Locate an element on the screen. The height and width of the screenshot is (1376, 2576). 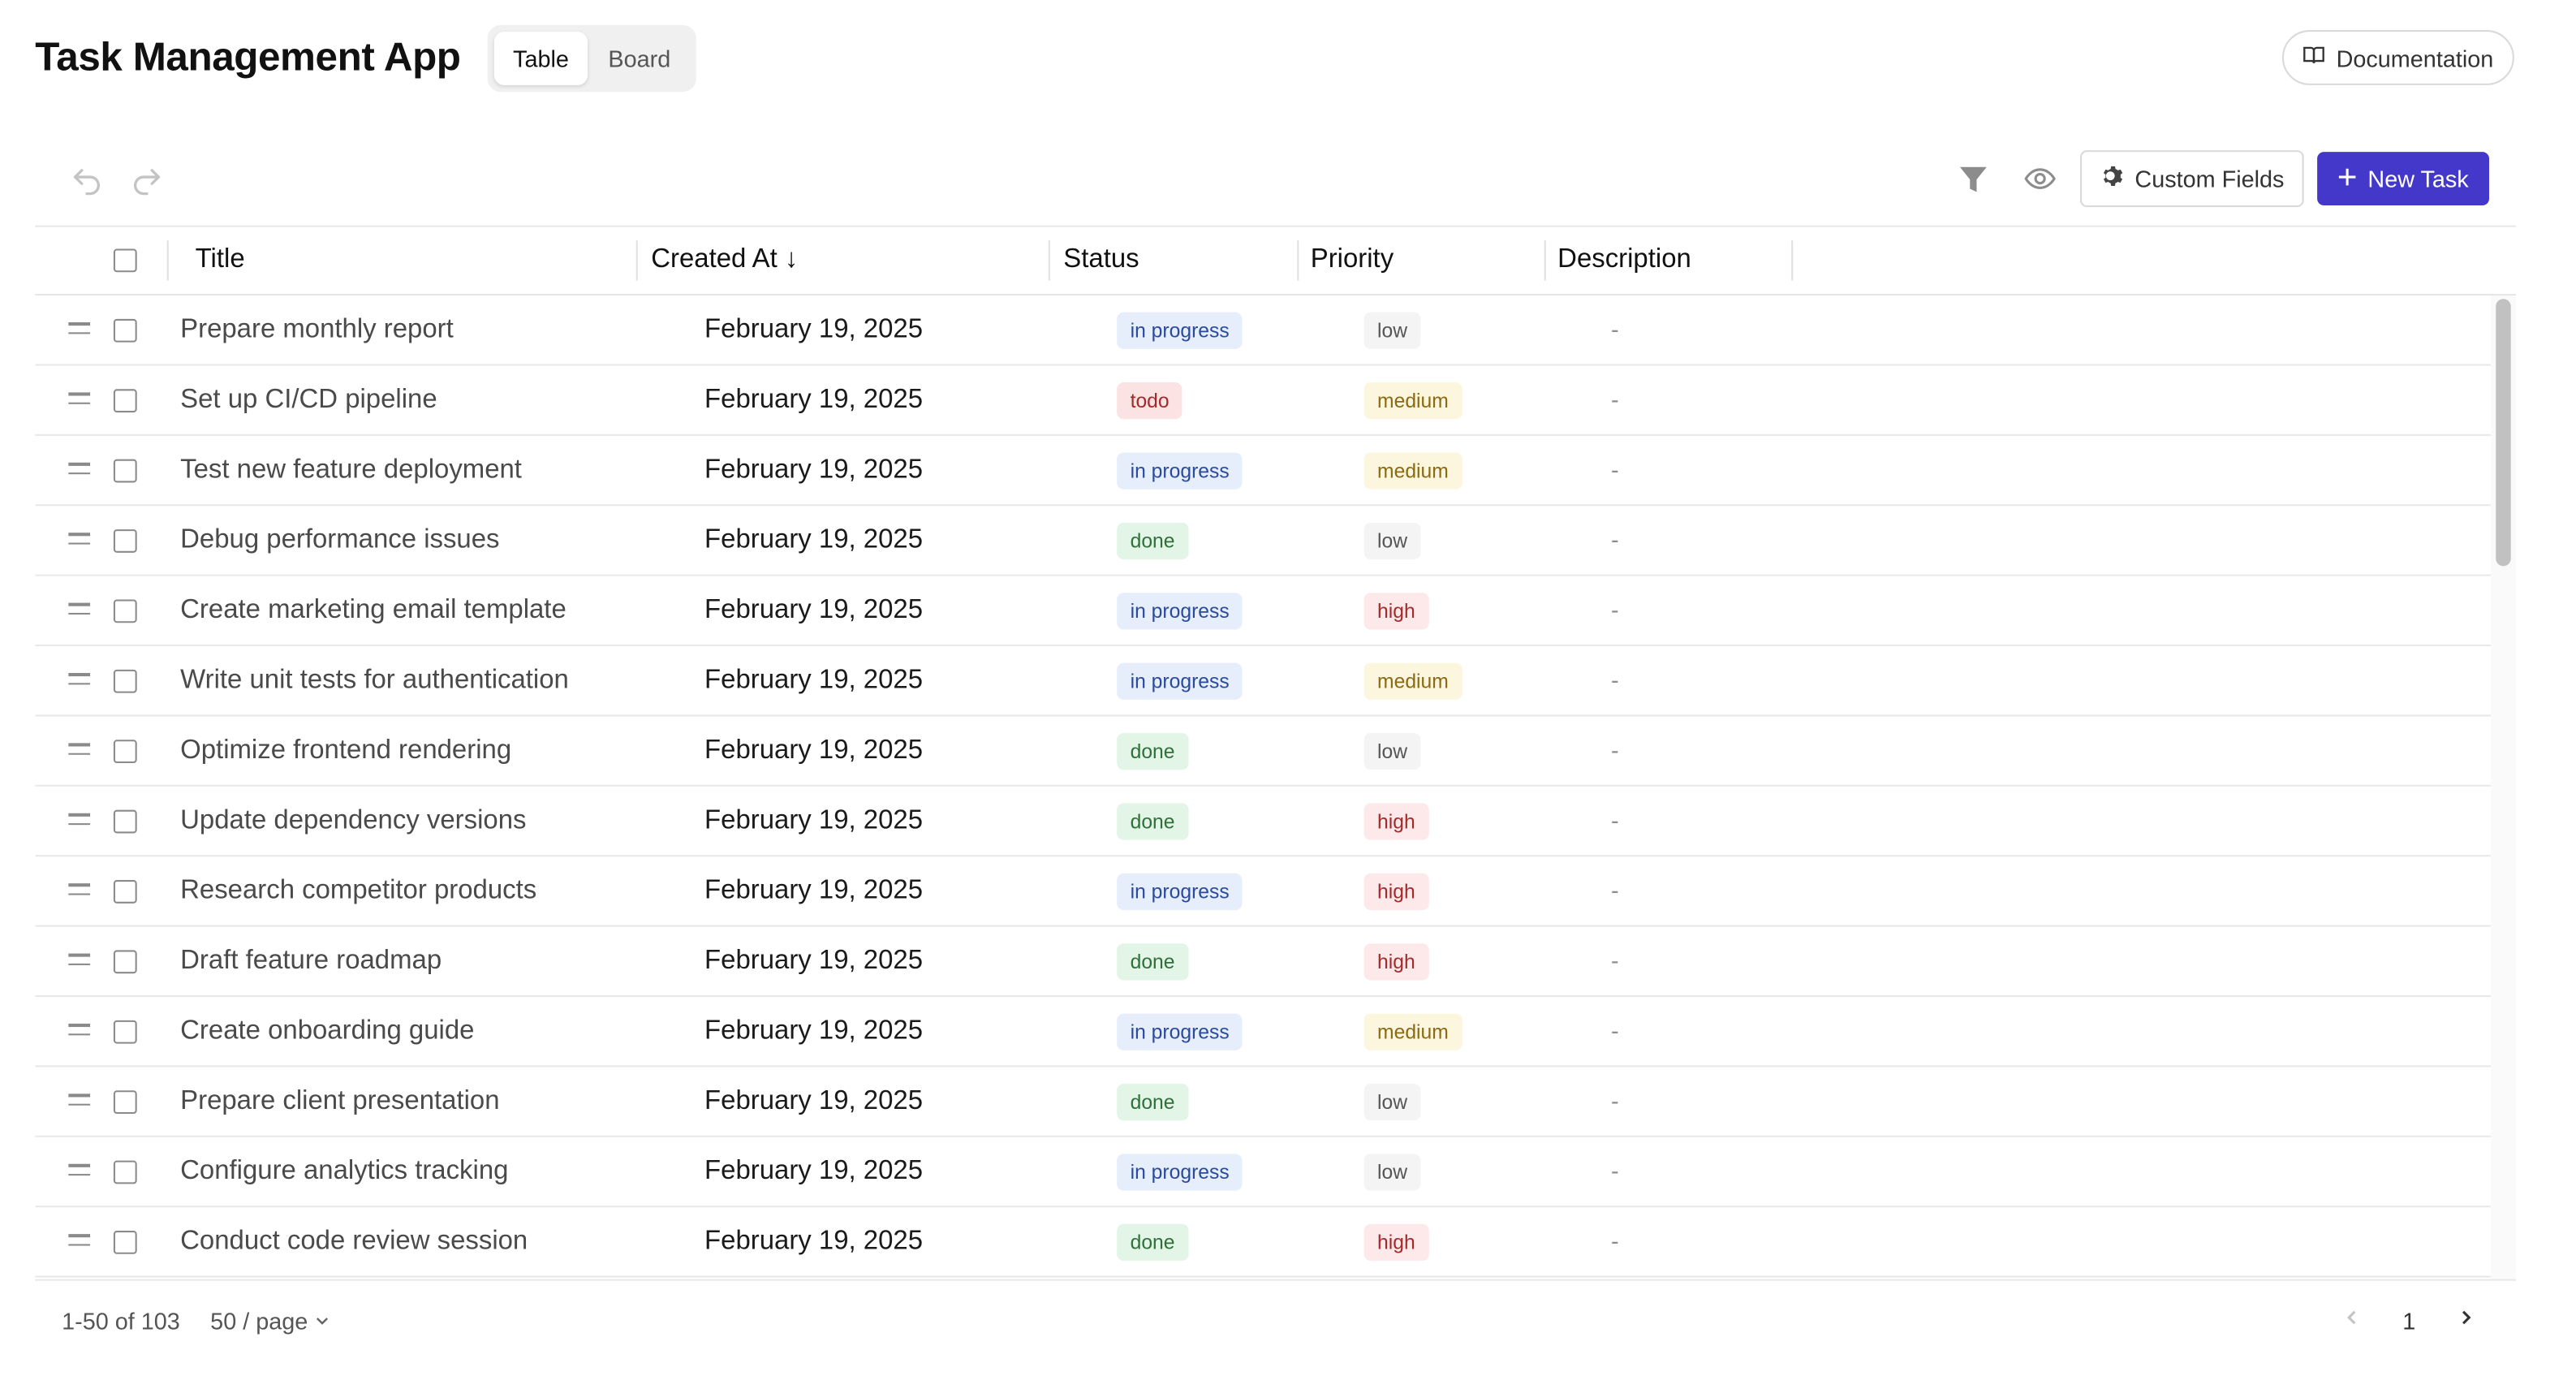
page-size-select: 50 / page is located at coordinates (271, 1321).